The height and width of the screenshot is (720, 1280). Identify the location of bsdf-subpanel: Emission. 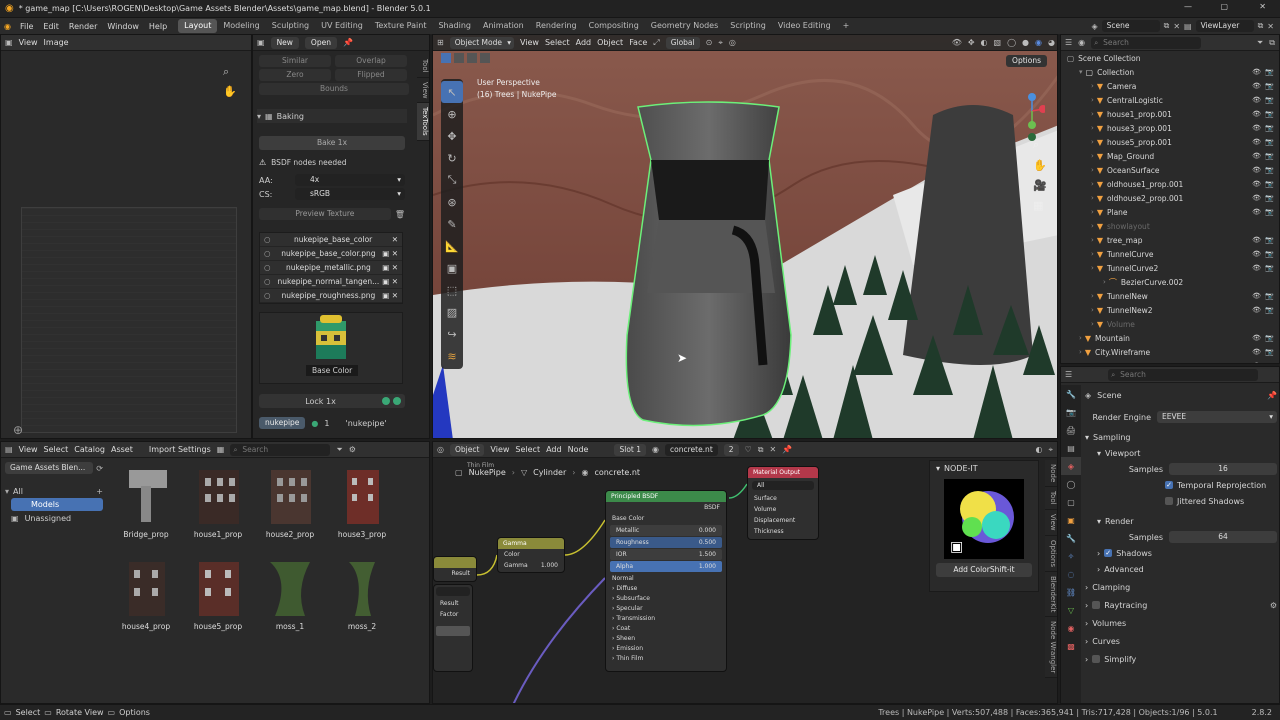
(629, 648).